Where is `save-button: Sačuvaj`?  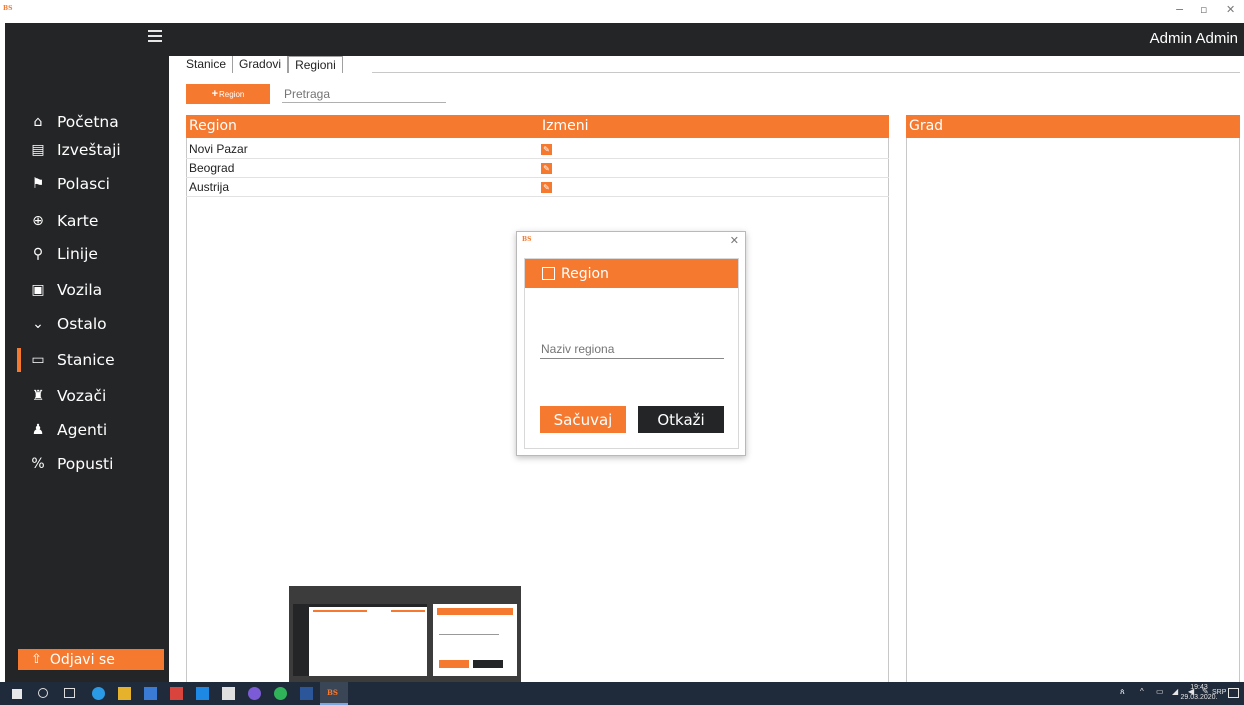
save-button: Sačuvaj is located at coordinates (583, 419).